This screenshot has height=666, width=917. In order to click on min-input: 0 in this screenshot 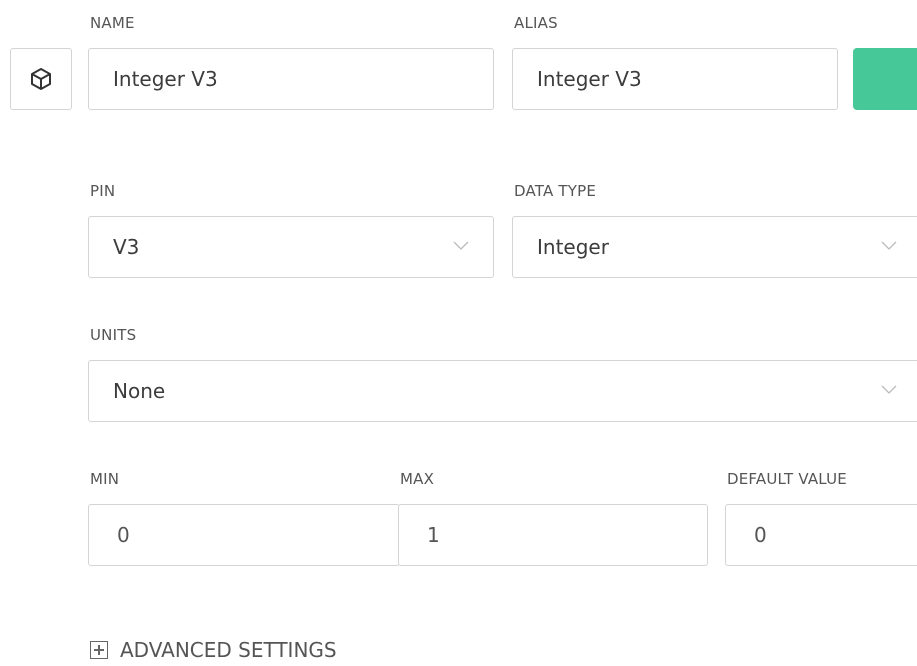, I will do `click(244, 535)`.